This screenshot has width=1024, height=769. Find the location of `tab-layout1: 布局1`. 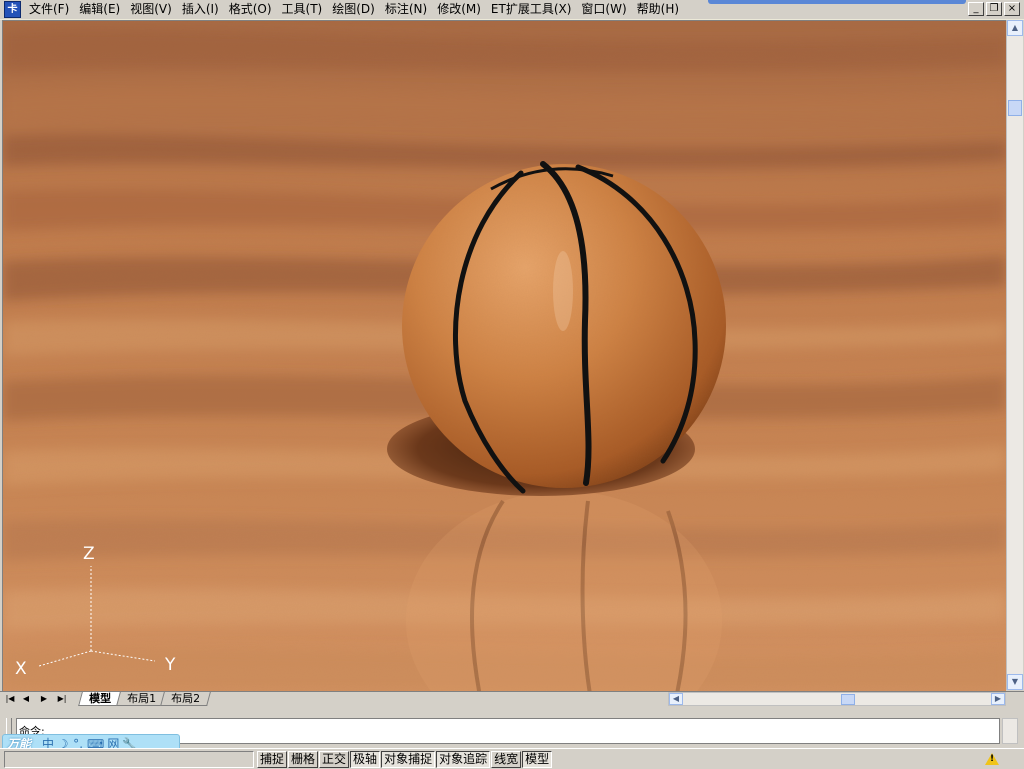

tab-layout1: 布局1 is located at coordinates (141, 699).